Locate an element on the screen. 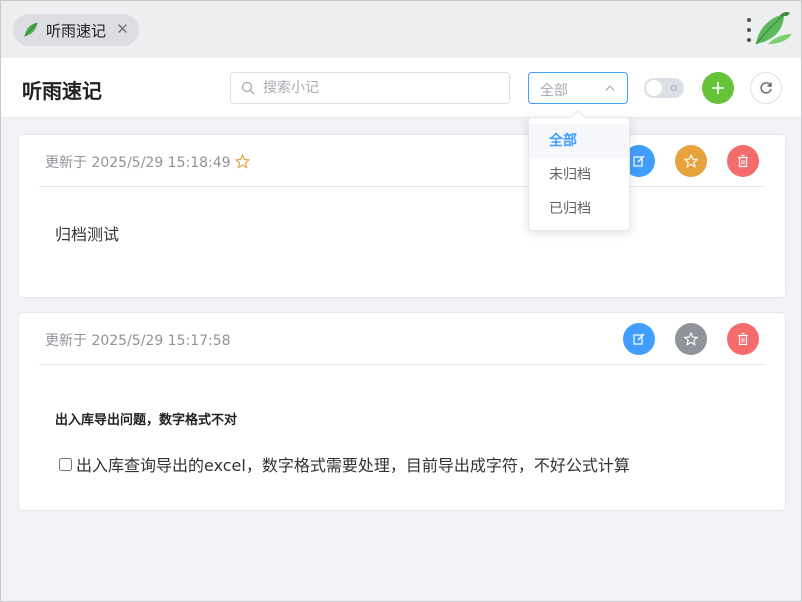  task-item: 出入库查询导出的excel，数字格式需要处理，目前导出成字符，不好公式计算 is located at coordinates (344, 464).